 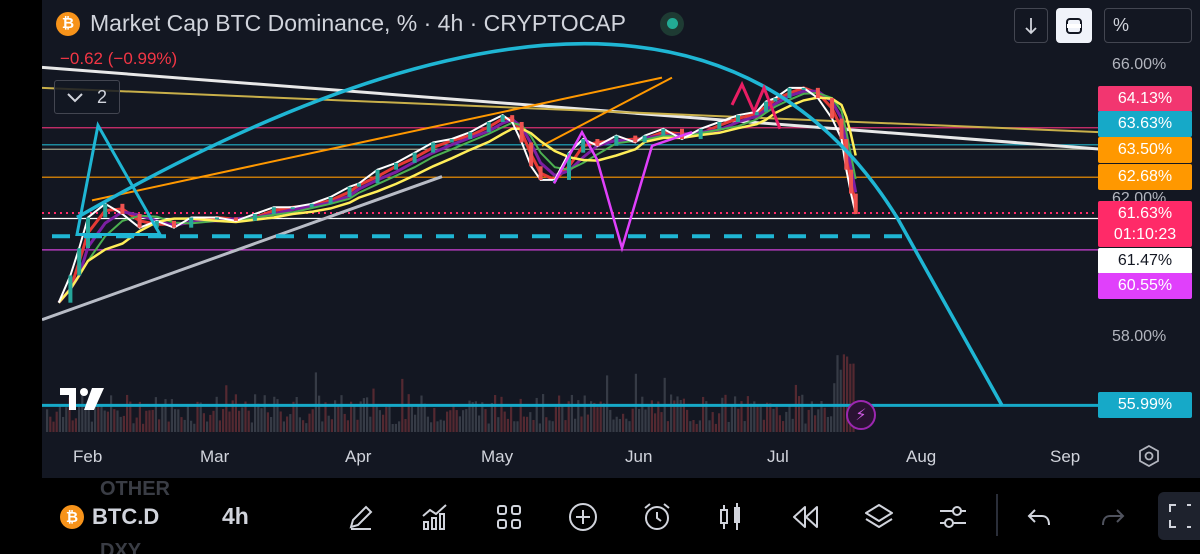 I want to click on watchlist-ghost-below: DXY, so click(x=121, y=547).